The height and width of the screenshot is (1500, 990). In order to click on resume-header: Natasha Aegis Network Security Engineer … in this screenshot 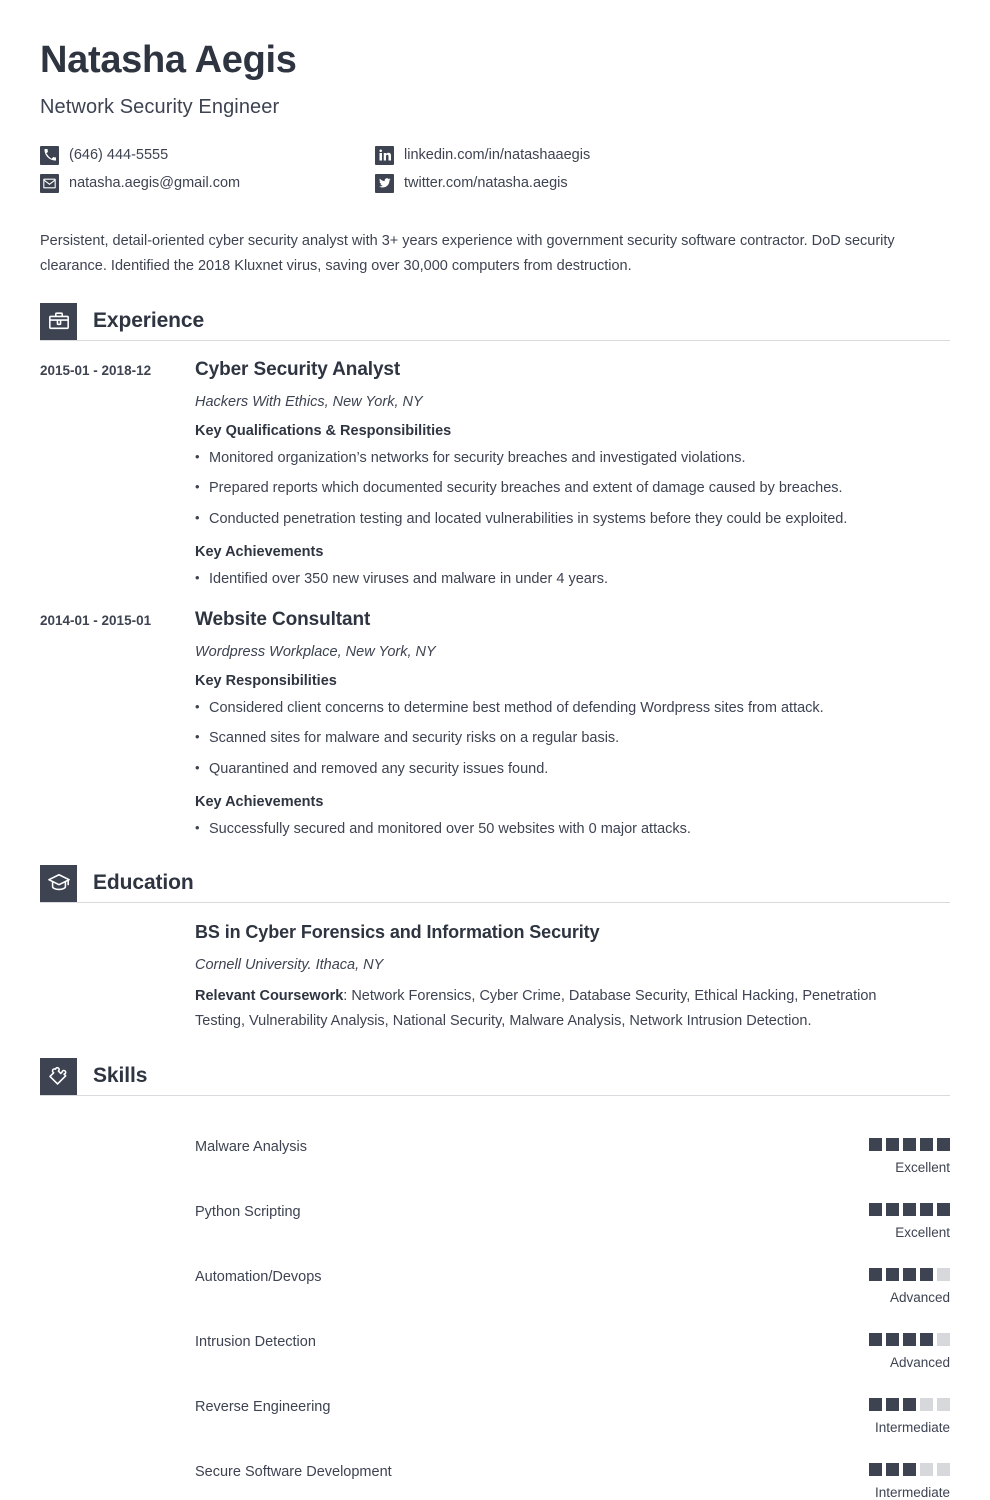, I will do `click(495, 159)`.